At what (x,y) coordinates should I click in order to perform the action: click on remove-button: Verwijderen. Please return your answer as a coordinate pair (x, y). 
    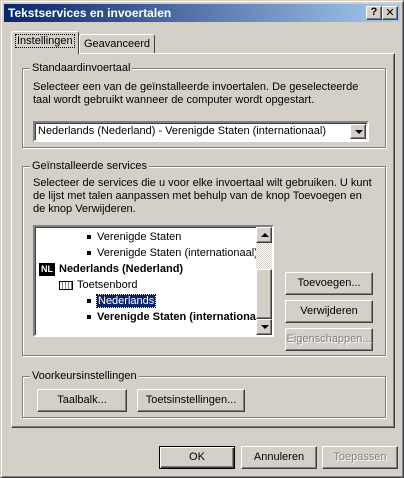
    Looking at the image, I should click on (329, 311).